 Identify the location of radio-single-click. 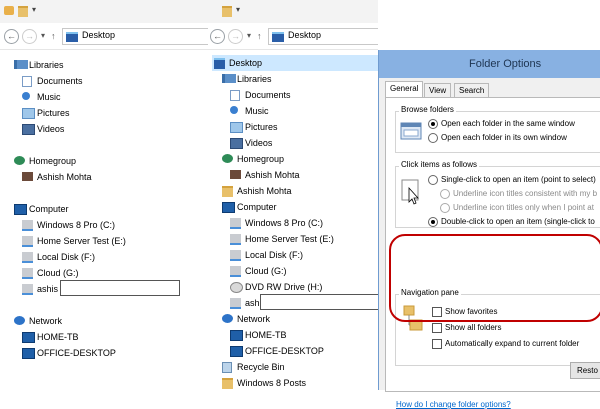
(433, 180).